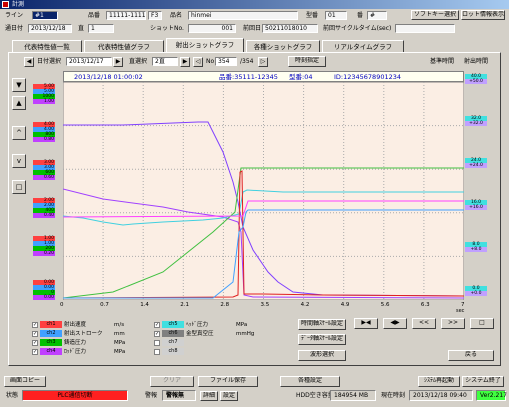 Image resolution: width=509 pixels, height=407 pixels. Describe the element at coordinates (29, 62) in the screenshot. I see `prev-day-button: ◀` at that location.